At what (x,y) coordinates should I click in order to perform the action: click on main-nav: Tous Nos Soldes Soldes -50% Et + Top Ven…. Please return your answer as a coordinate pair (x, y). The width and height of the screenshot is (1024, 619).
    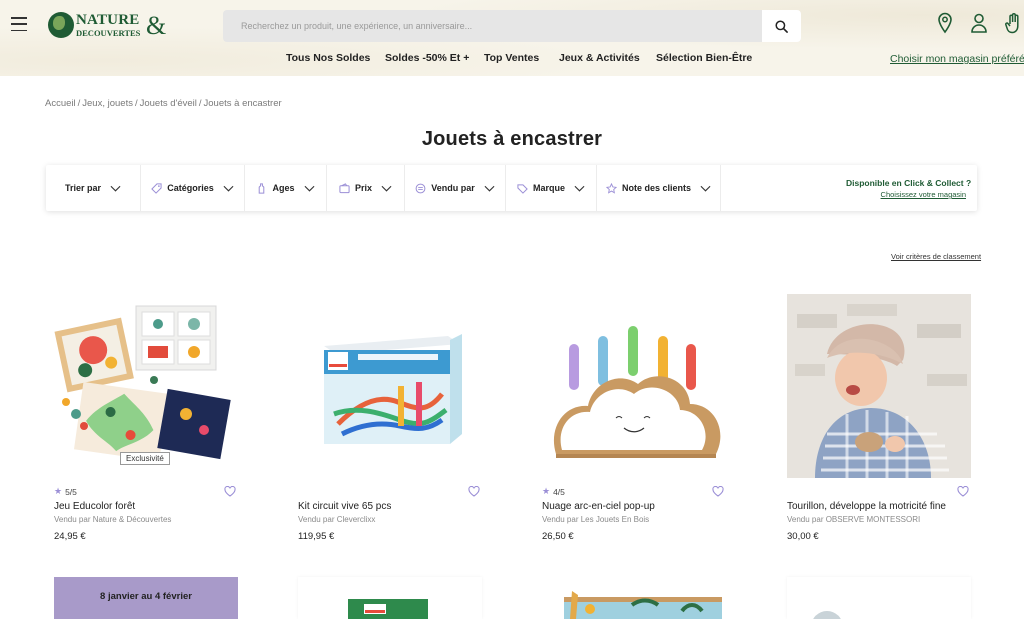
    Looking at the image, I should click on (512, 59).